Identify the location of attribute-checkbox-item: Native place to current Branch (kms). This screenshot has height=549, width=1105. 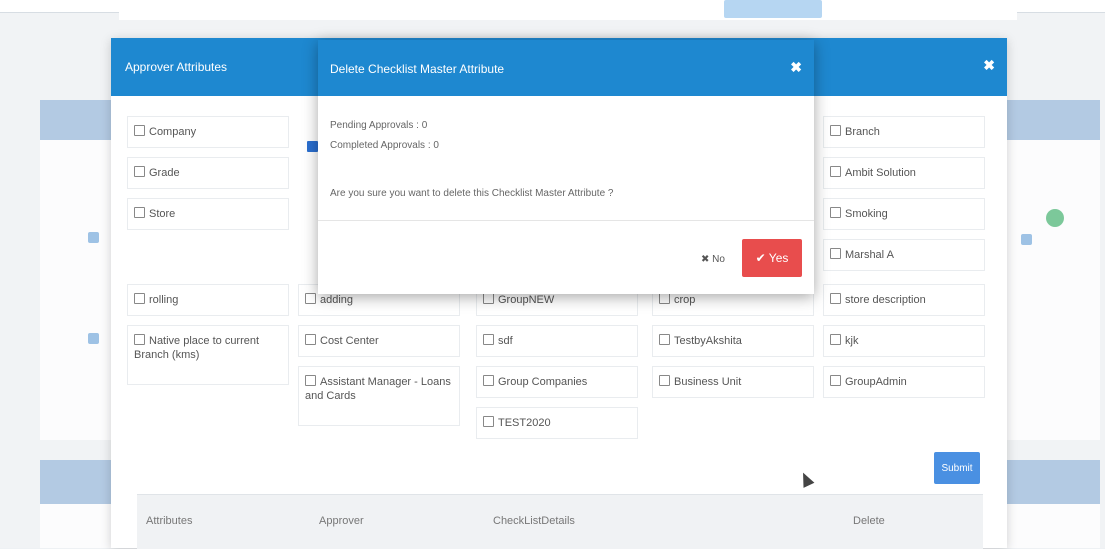
(208, 355).